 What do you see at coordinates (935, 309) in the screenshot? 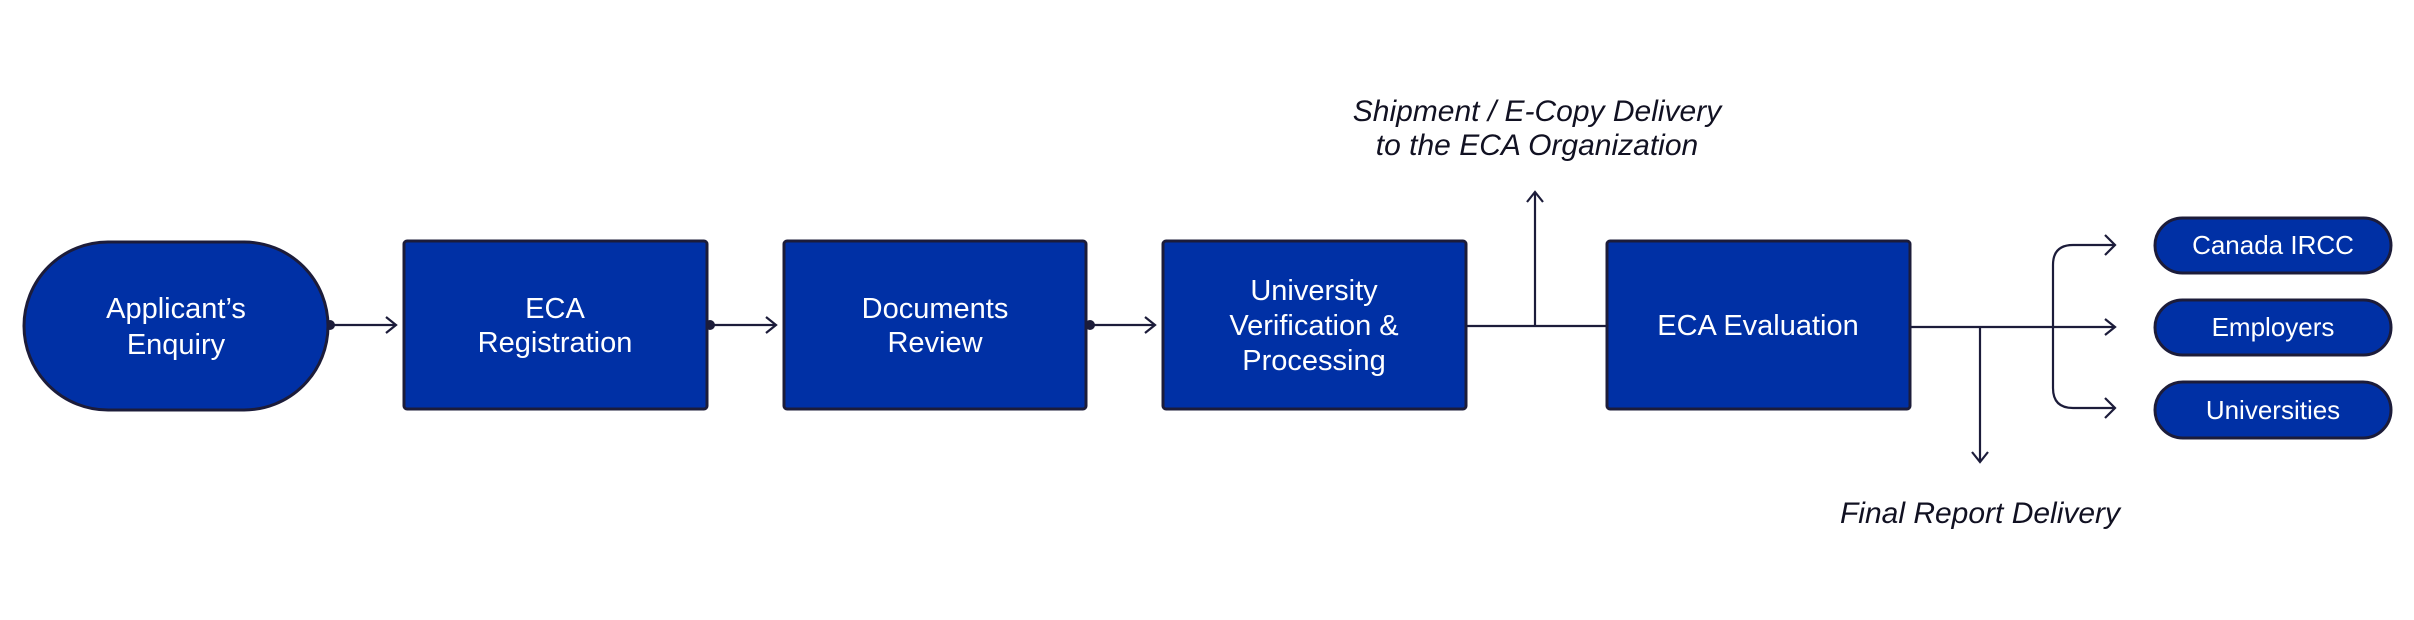
I see `node-label: Documents` at bounding box center [935, 309].